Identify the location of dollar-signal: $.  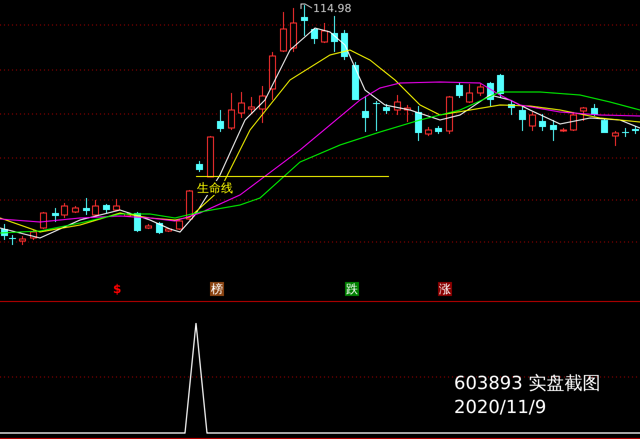
(117, 289).